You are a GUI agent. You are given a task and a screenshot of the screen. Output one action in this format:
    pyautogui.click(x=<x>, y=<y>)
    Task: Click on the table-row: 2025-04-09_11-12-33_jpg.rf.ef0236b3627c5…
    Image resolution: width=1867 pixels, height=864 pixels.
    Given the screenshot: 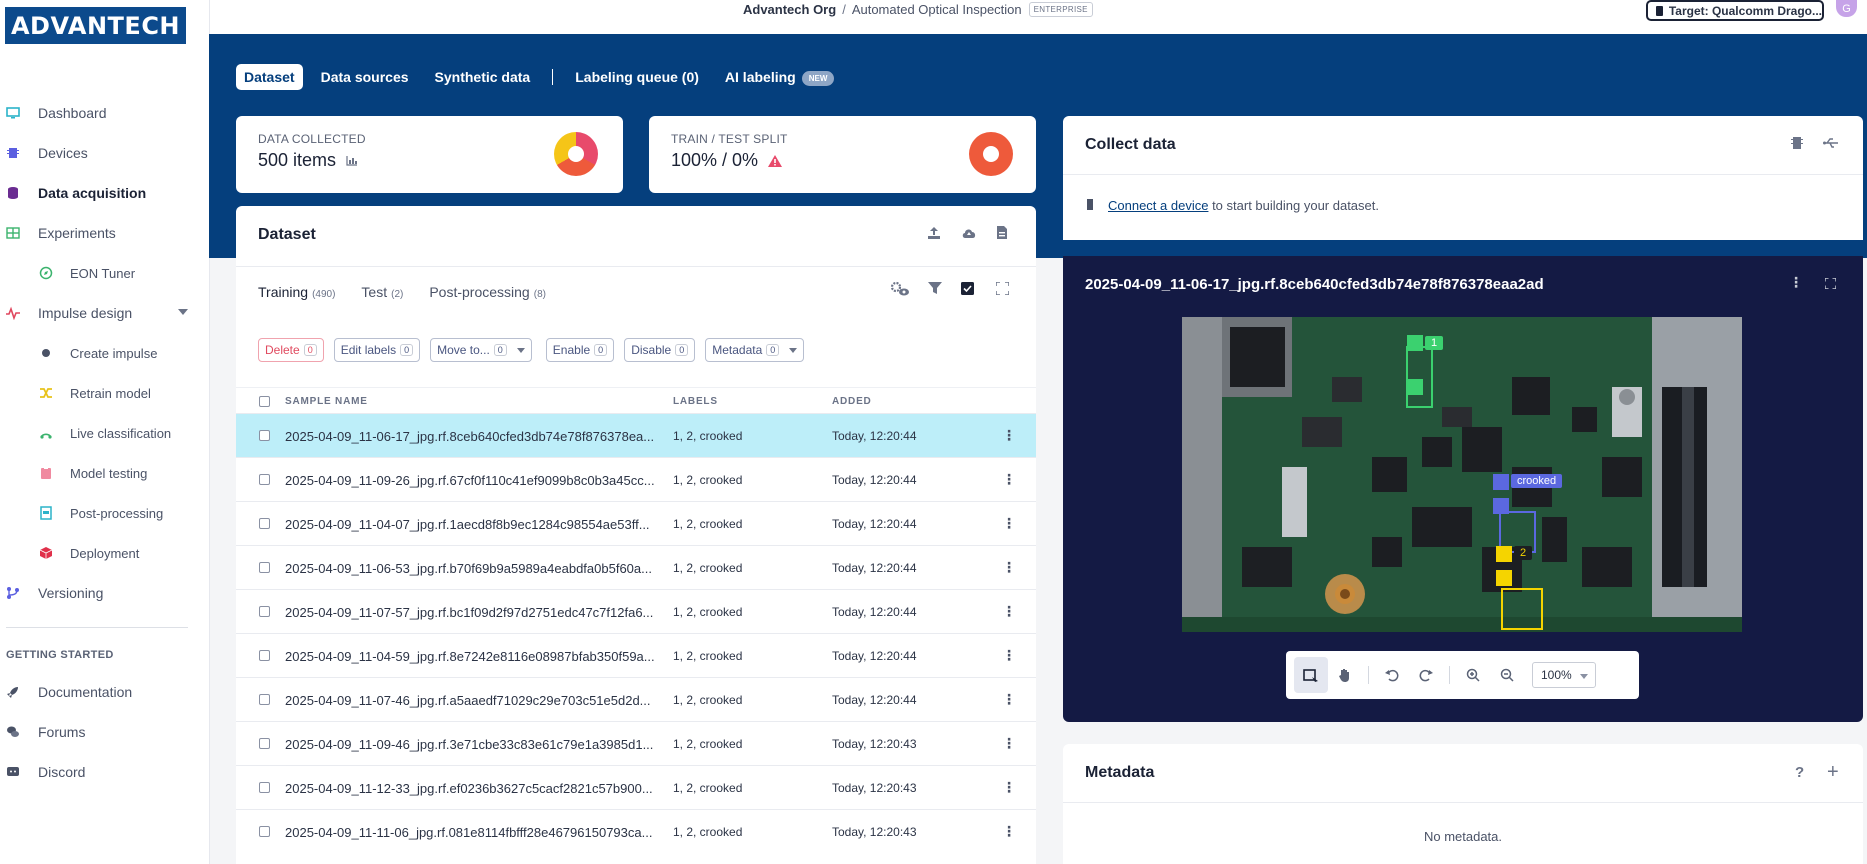 What is the action you would take?
    pyautogui.click(x=636, y=787)
    